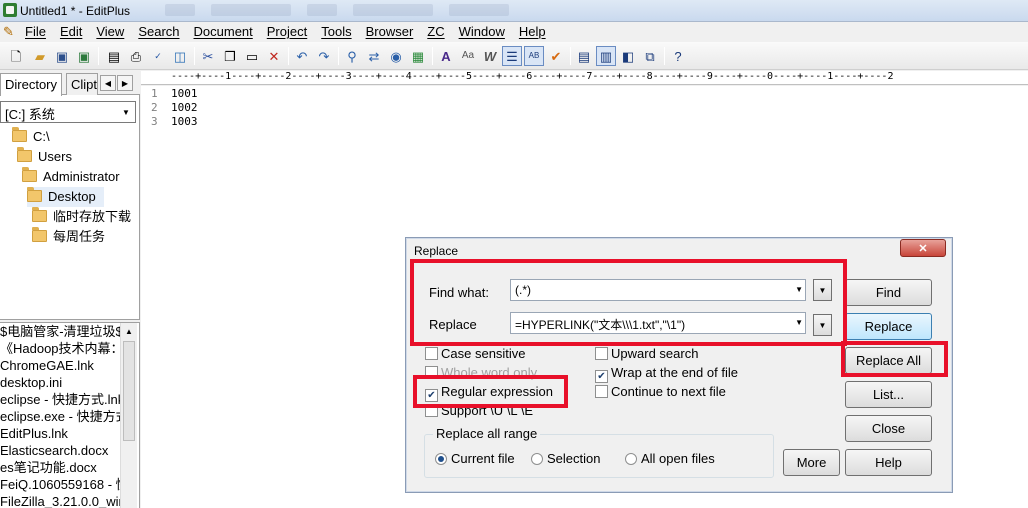 Image resolution: width=1028 pixels, height=508 pixels. I want to click on radio-button, so click(441, 459).